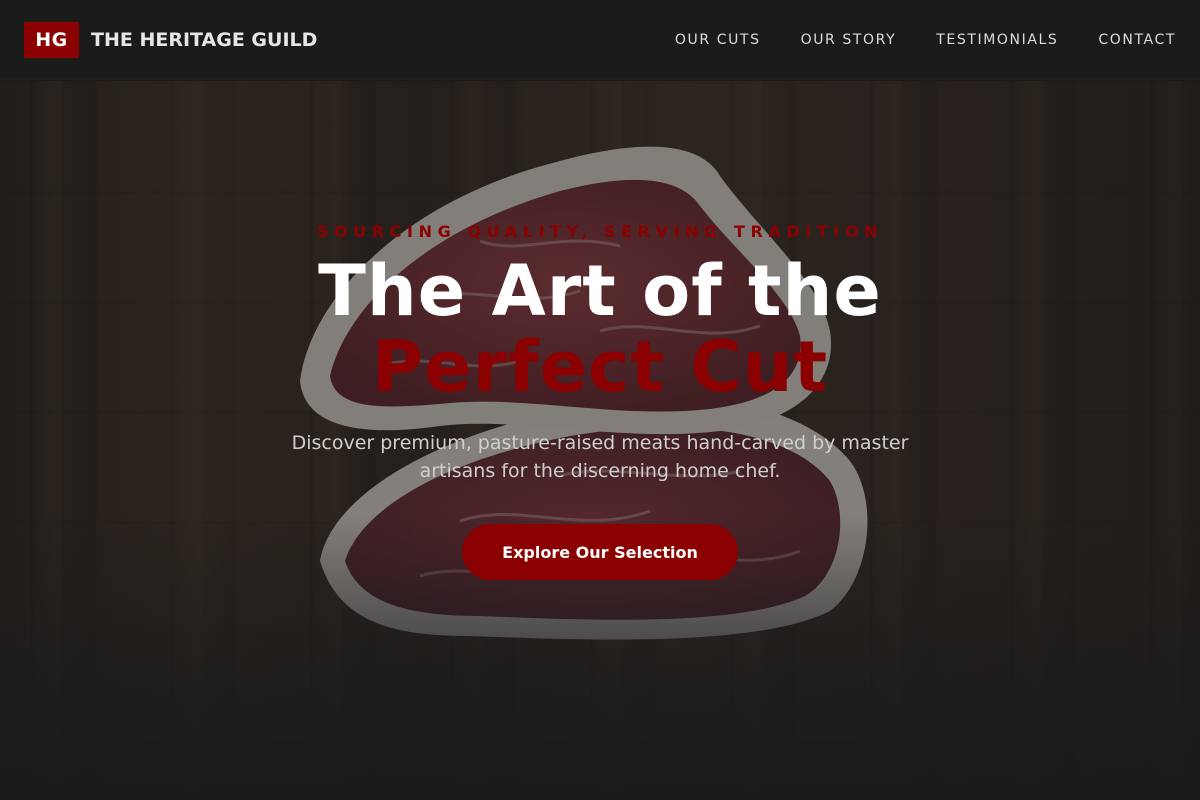 This screenshot has height=800, width=1200. Describe the element at coordinates (600, 367) in the screenshot. I see `hero-headline-line2: Perfect Cut` at that location.